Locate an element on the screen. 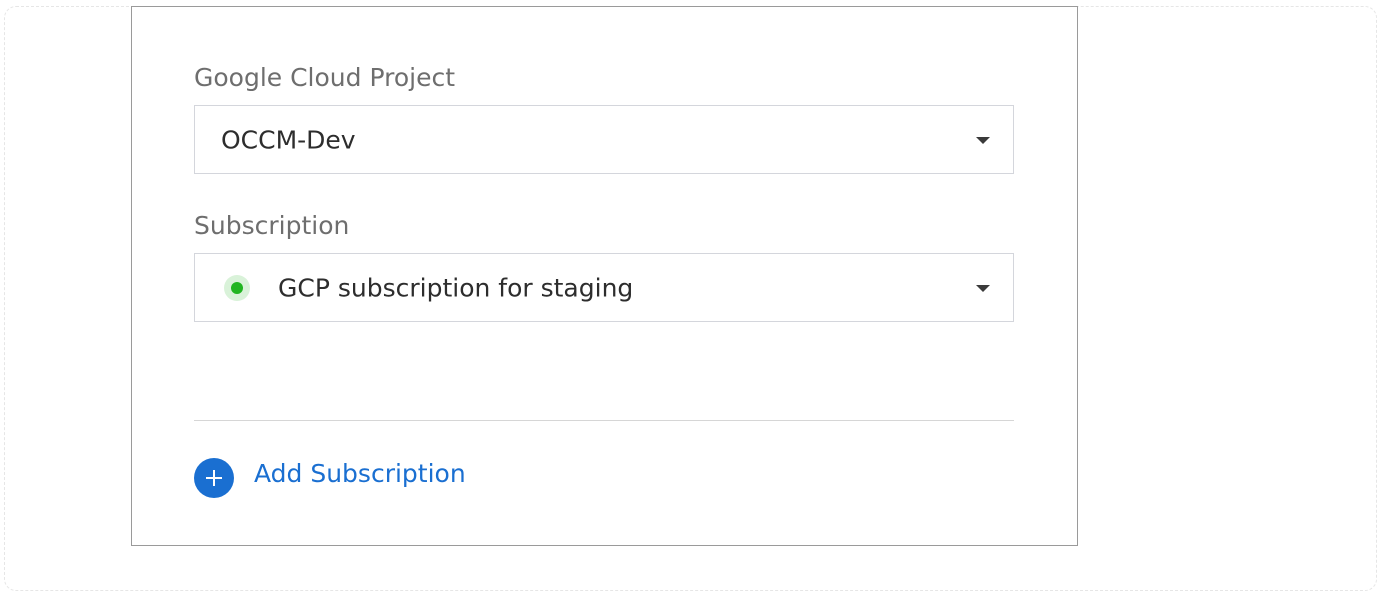  project-select: OCCM-Dev is located at coordinates (604, 139).